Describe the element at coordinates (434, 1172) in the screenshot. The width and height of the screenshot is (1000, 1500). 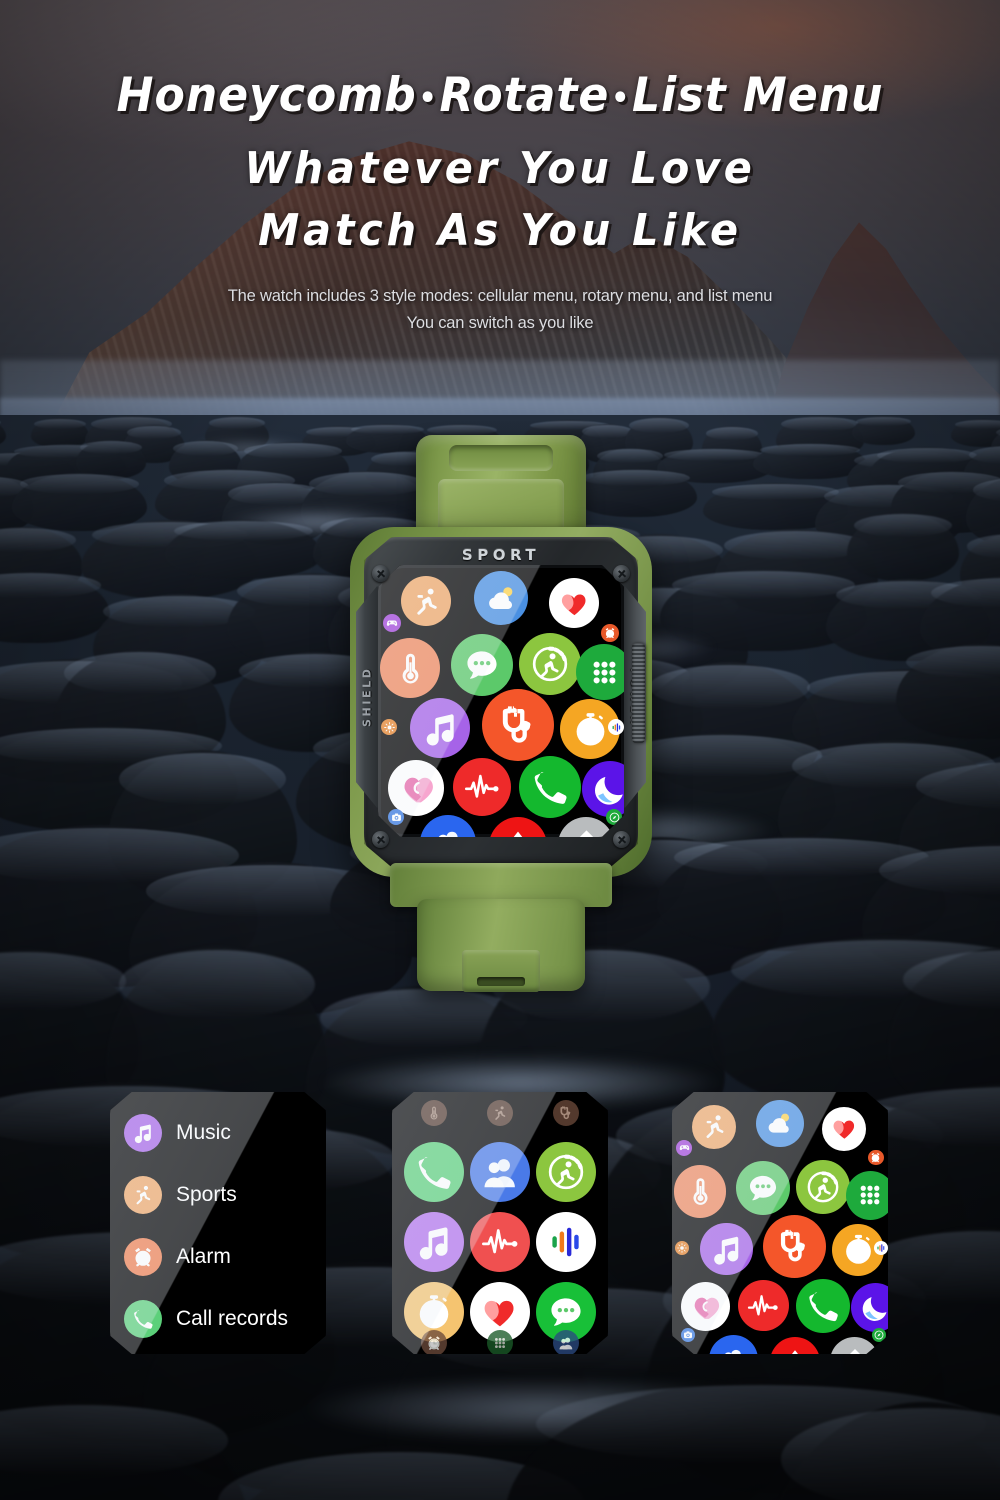
I see `rotary-app-phone-call` at that location.